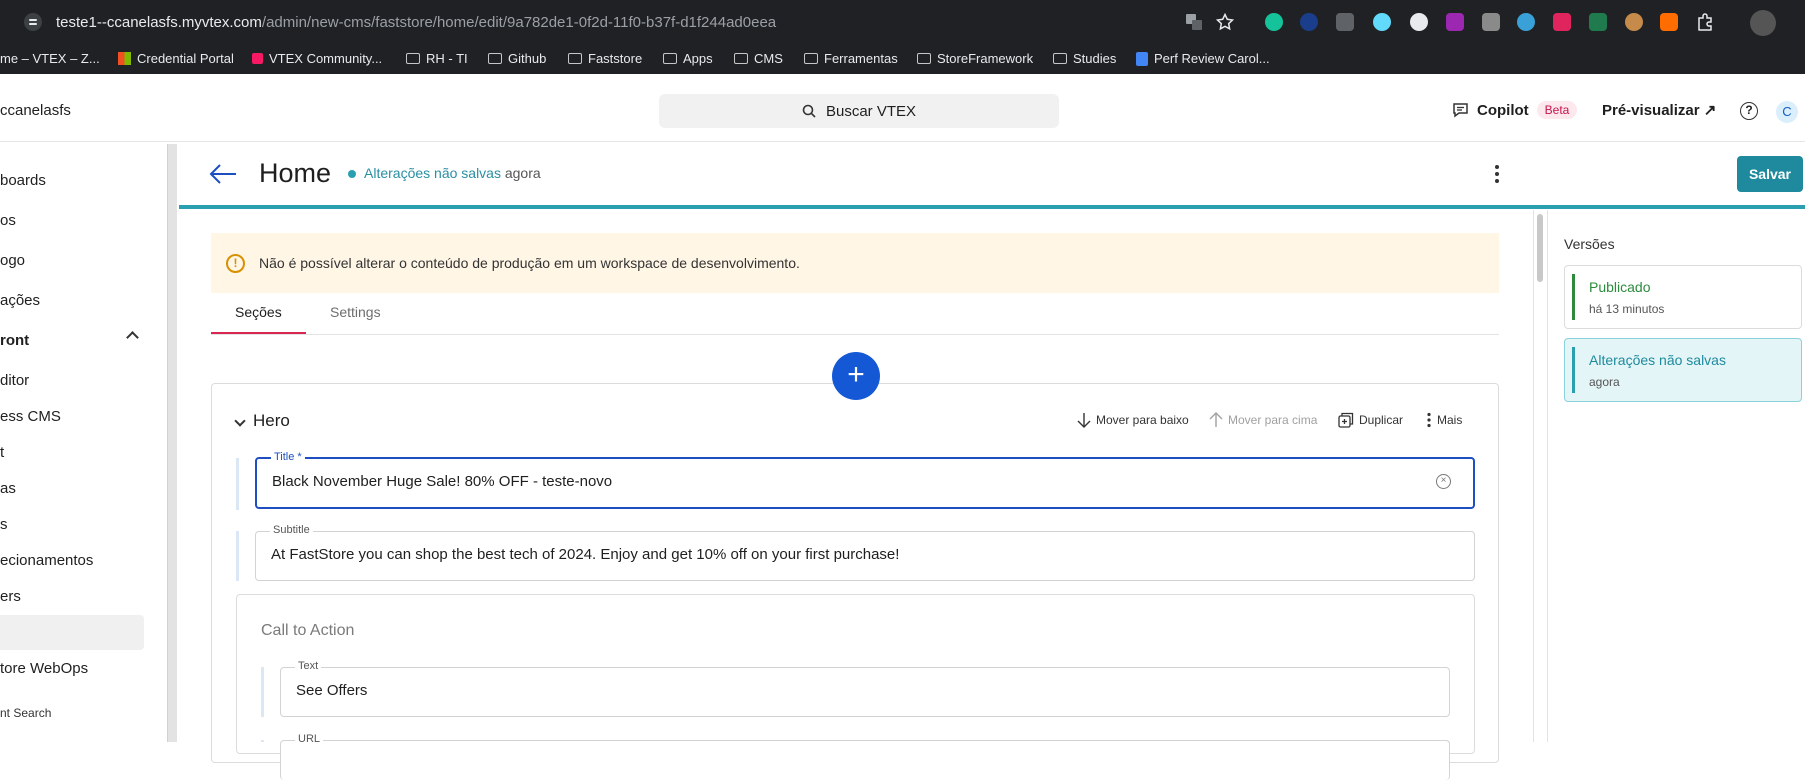 The height and width of the screenshot is (780, 1805). Describe the element at coordinates (1787, 112) in the screenshot. I see `user-avatar: C` at that location.